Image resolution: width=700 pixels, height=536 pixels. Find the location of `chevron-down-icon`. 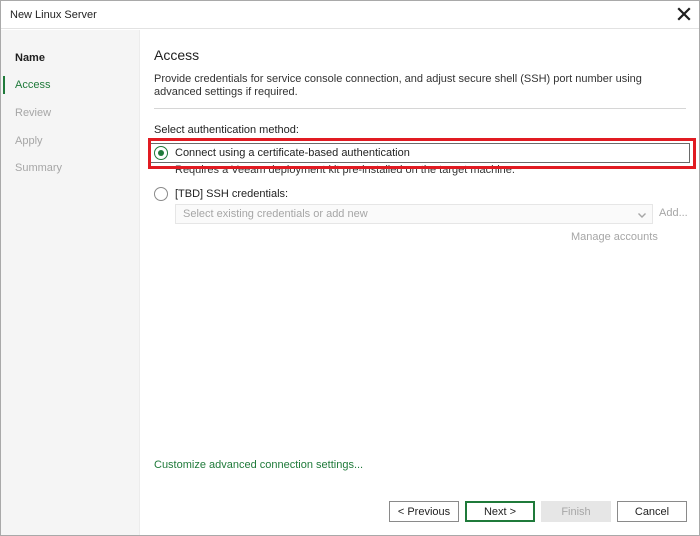

chevron-down-icon is located at coordinates (642, 215).